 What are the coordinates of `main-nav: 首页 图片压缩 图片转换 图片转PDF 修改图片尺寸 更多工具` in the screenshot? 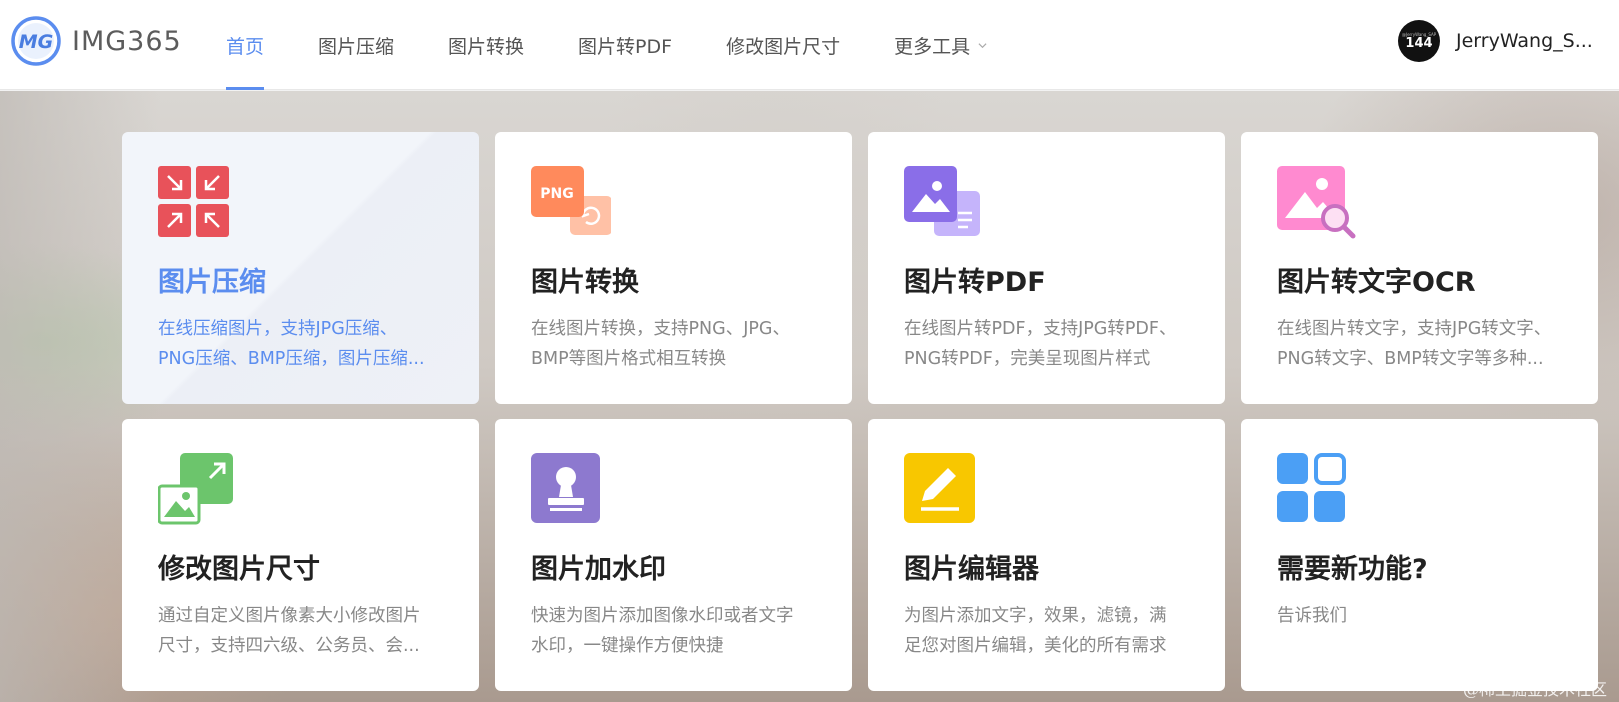 It's located at (606, 45).